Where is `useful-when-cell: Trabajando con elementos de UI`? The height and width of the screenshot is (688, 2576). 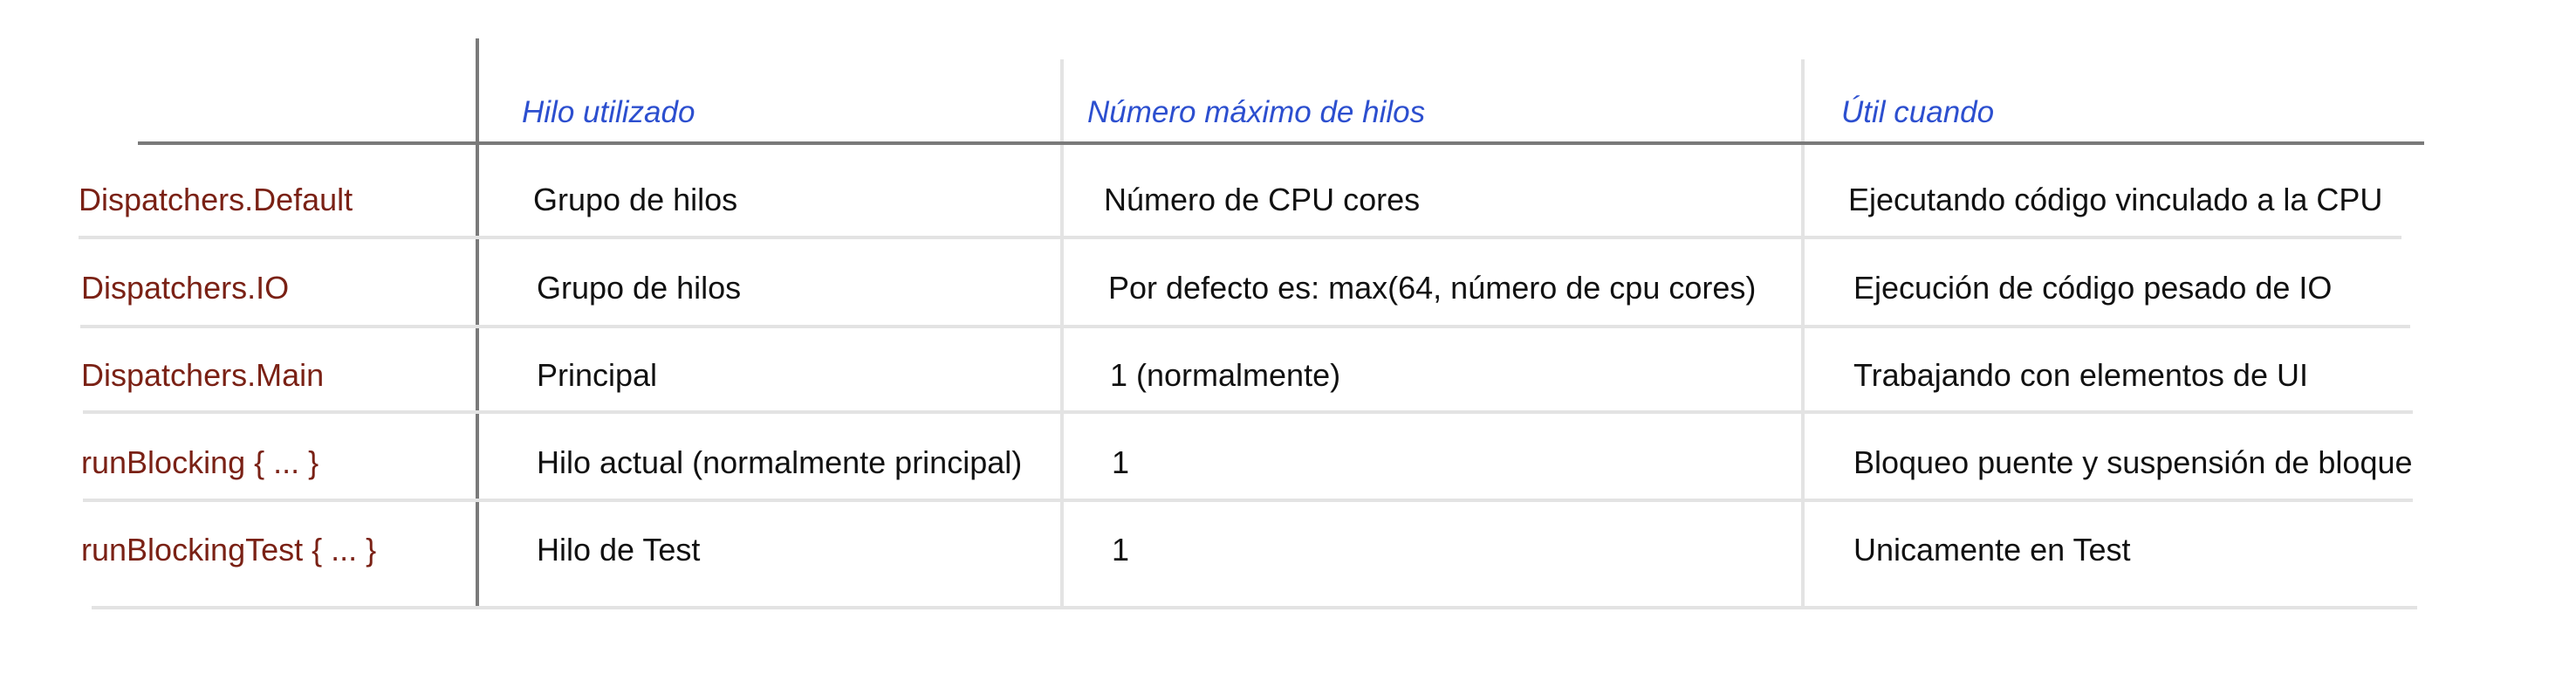
useful-when-cell: Trabajando con elementos de UI is located at coordinates (2080, 375).